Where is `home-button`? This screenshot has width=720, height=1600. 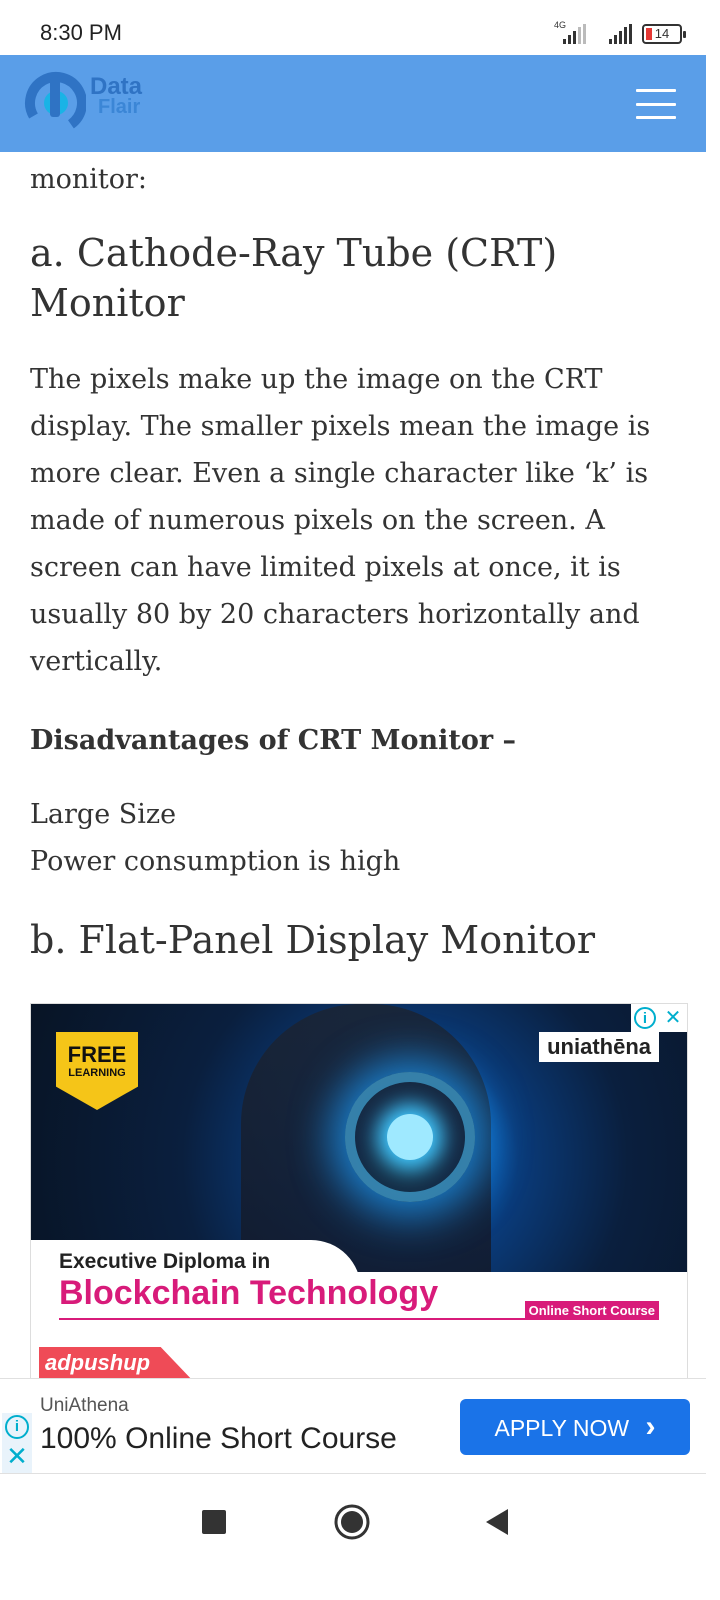
home-button is located at coordinates (352, 1522).